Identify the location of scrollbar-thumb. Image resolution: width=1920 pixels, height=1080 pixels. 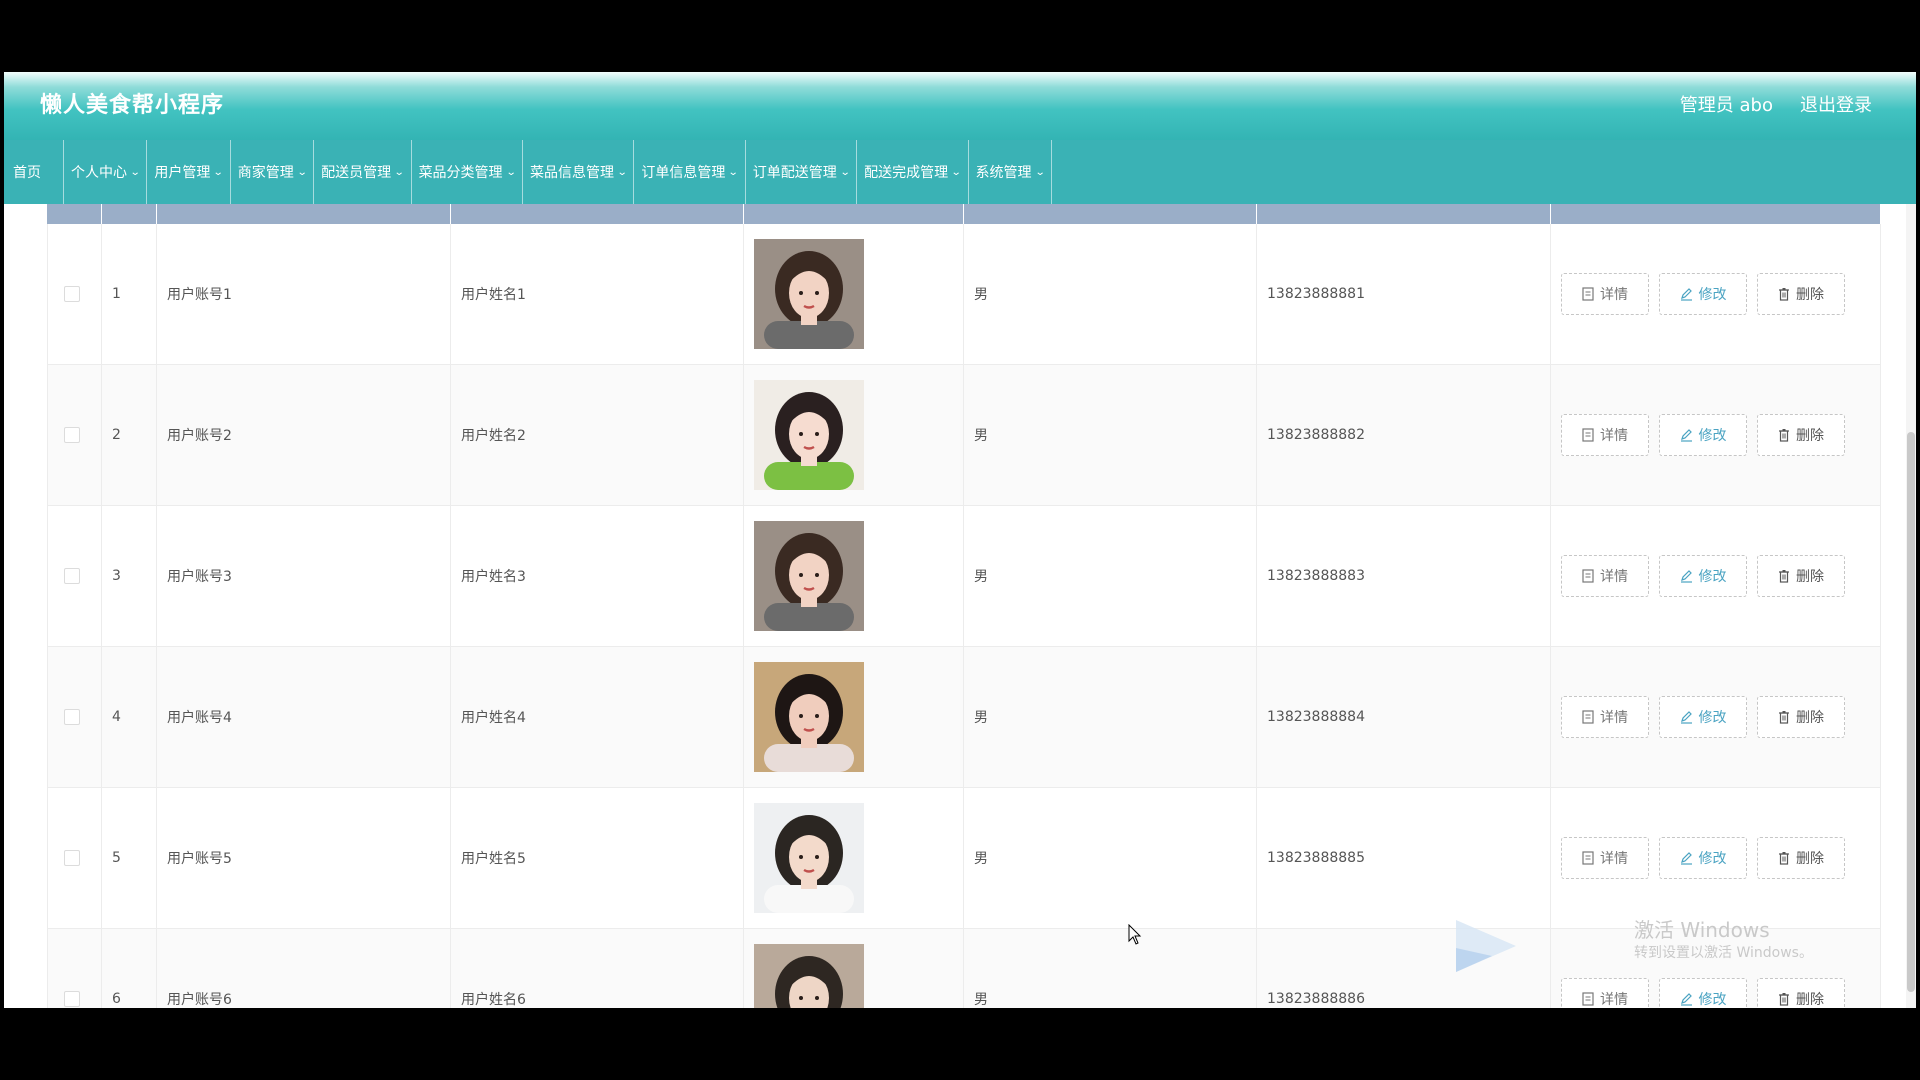
(1911, 712).